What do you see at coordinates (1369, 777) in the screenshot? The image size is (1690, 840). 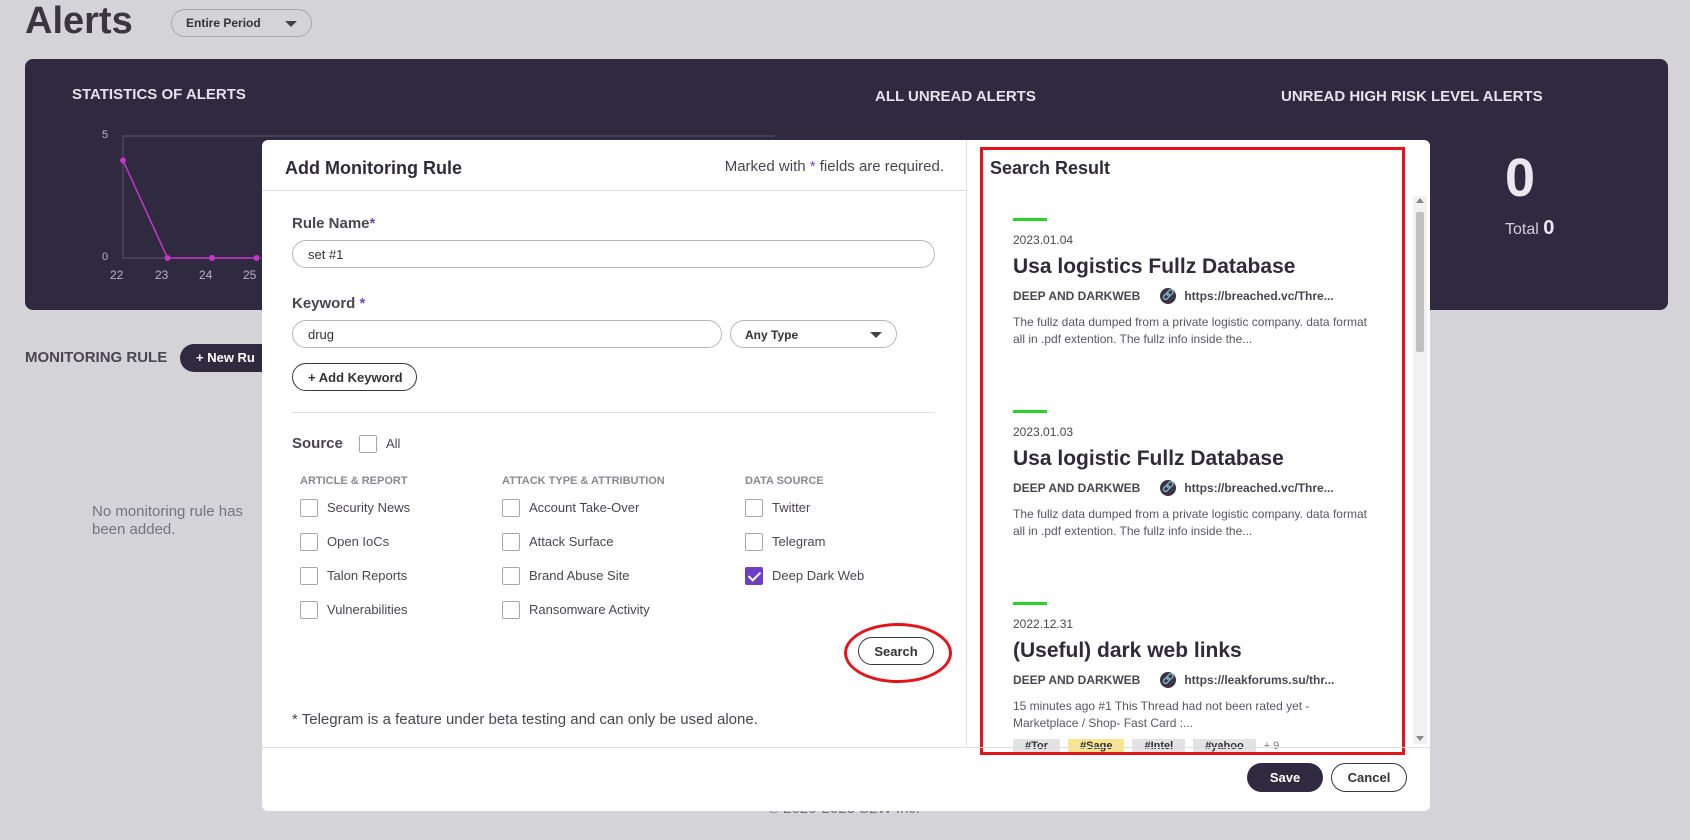 I see `cancel-button: Cancel` at bounding box center [1369, 777].